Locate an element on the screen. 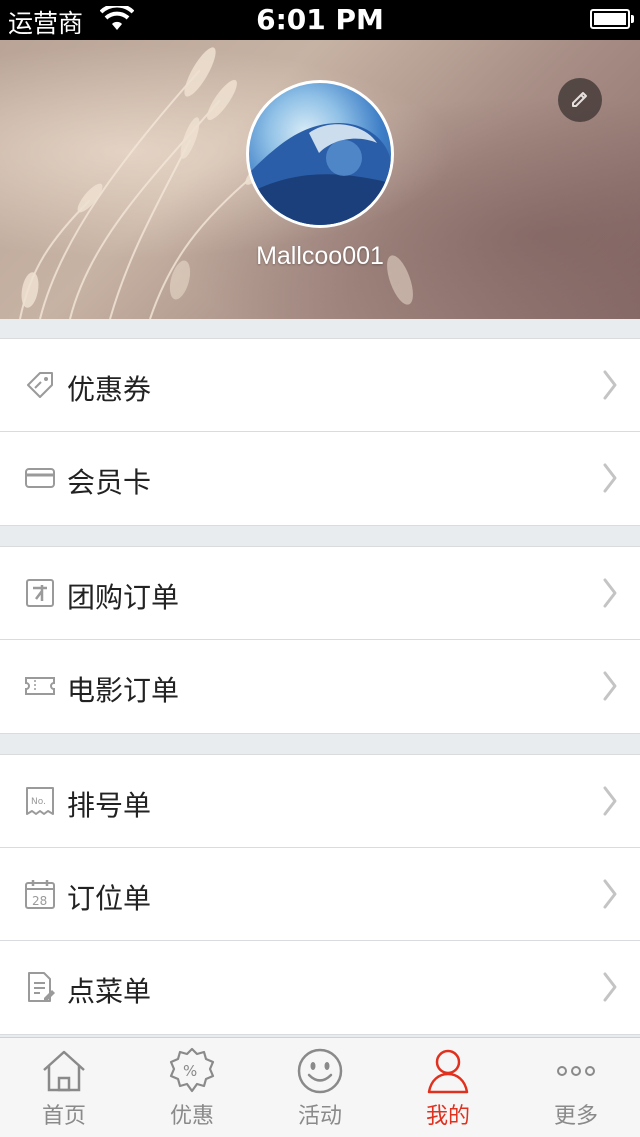 This screenshot has height=1137, width=640. menu-item-queue: No. 排号单 is located at coordinates (320, 801).